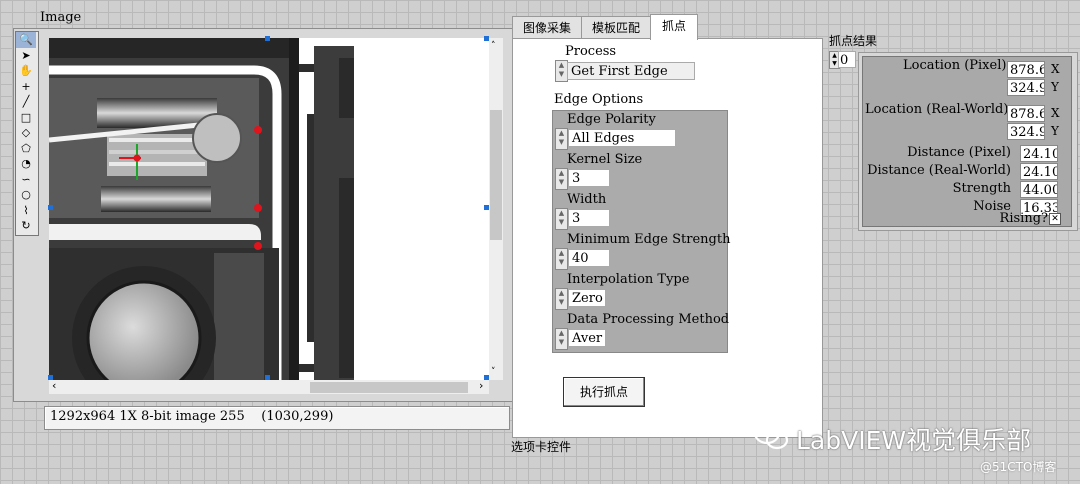 The height and width of the screenshot is (484, 1080). Describe the element at coordinates (26, 195) in the screenshot. I see `oval-icon: ○` at that location.